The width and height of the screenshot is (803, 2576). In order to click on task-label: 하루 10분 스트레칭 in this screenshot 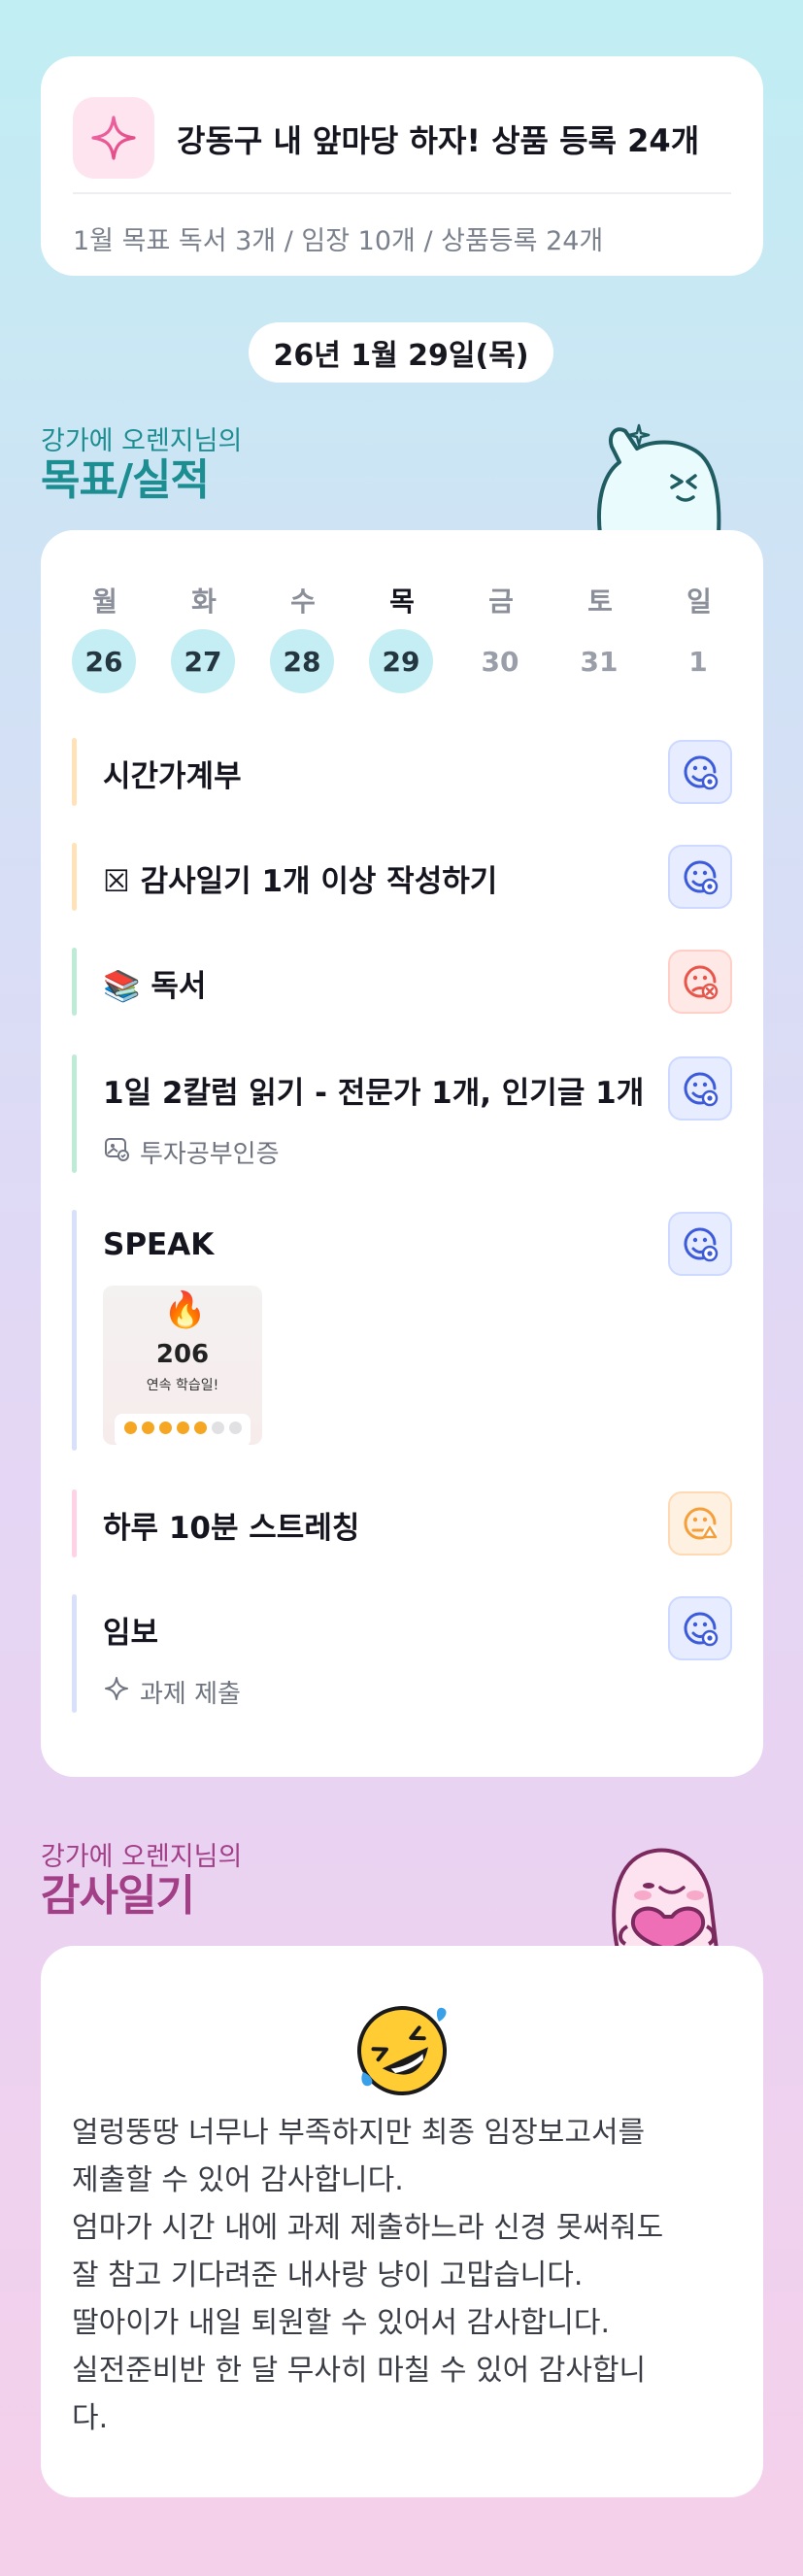, I will do `click(231, 1529)`.